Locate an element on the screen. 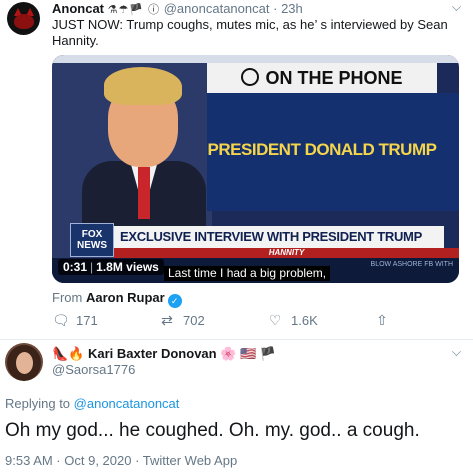 Image resolution: width=473 pixels, height=474 pixels. author-emojis: ⚗☂🏴 ⓘ is located at coordinates (134, 10).